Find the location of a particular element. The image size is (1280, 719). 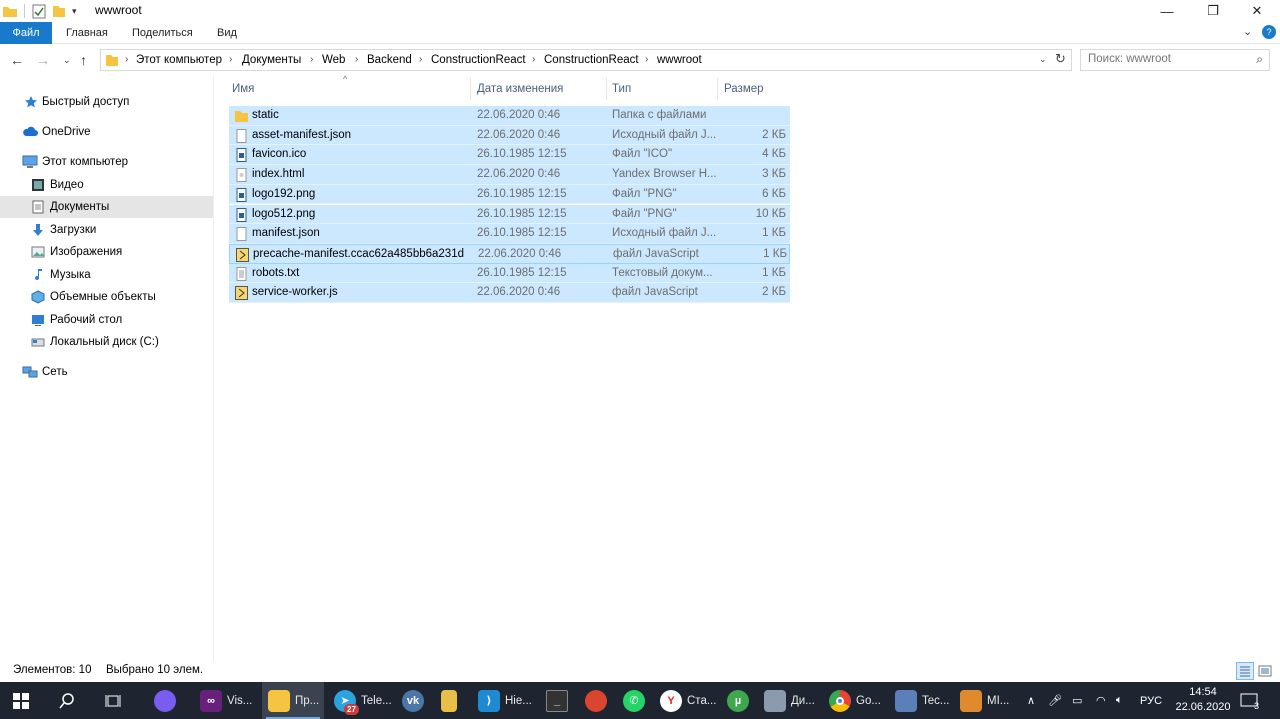

column-header-name: Имя is located at coordinates (243, 89).